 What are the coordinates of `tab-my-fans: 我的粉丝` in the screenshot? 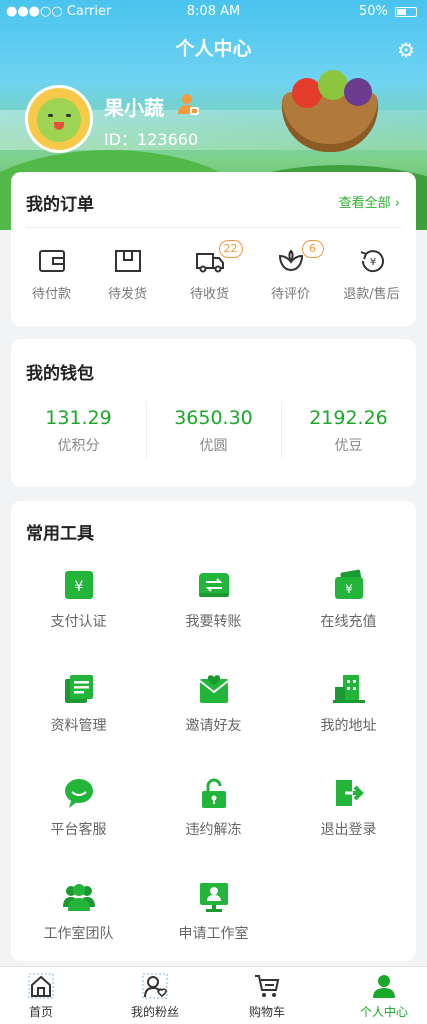 It's located at (155, 996).